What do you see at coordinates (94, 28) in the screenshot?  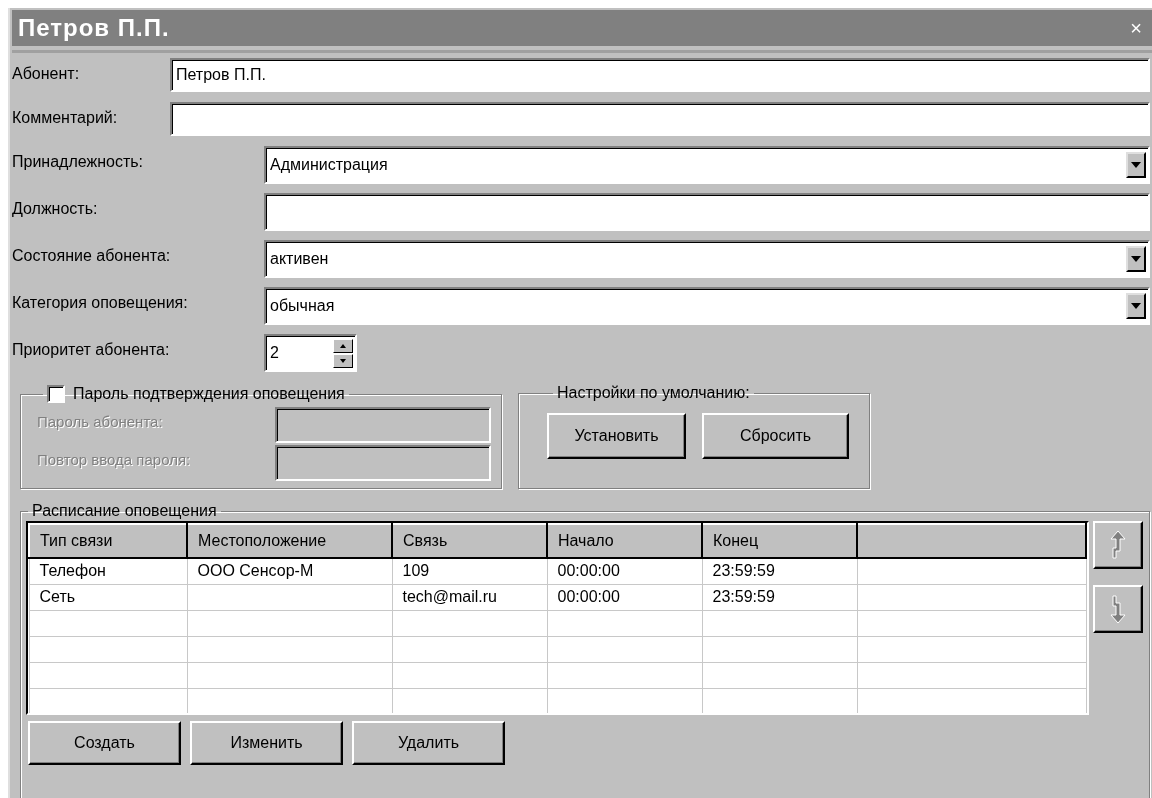 I see `window-title: Петров П.П.` at bounding box center [94, 28].